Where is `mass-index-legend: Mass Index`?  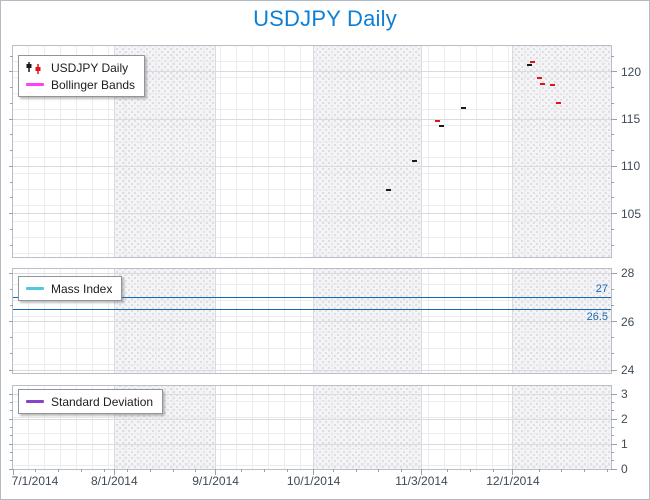
mass-index-legend: Mass Index is located at coordinates (70, 288).